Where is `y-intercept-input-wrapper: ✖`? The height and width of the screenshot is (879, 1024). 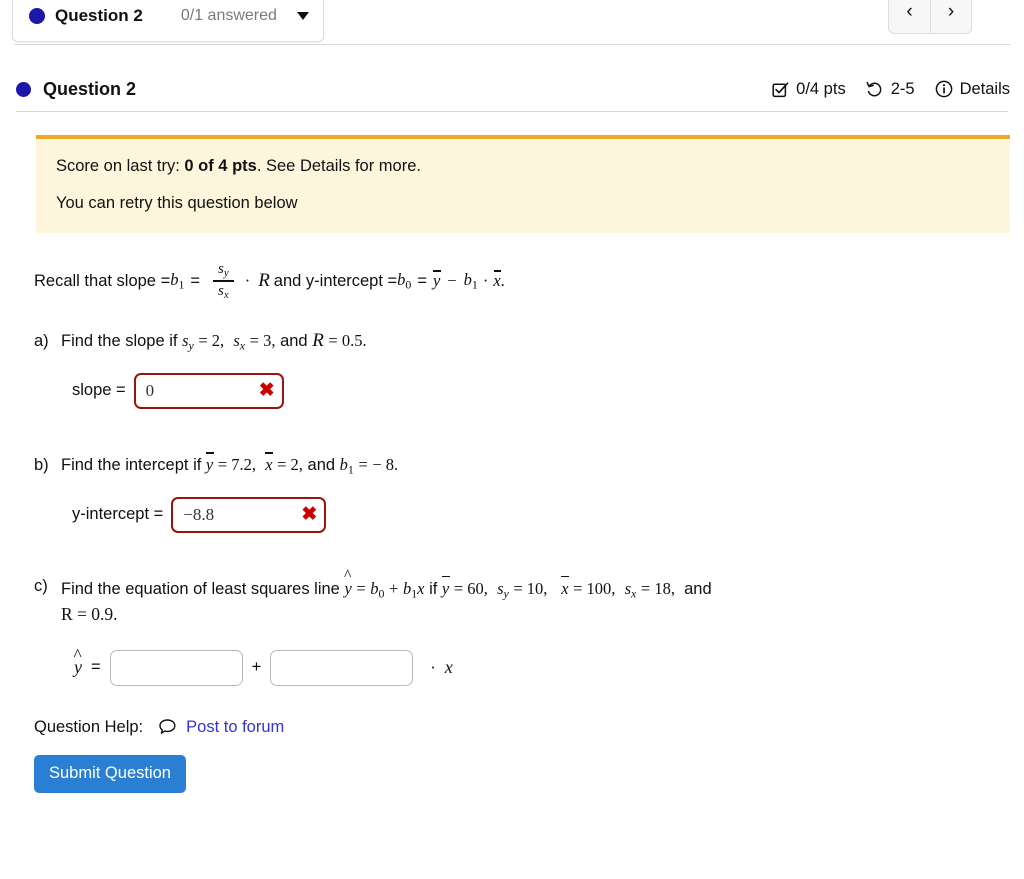 y-intercept-input-wrapper: ✖ is located at coordinates (249, 514).